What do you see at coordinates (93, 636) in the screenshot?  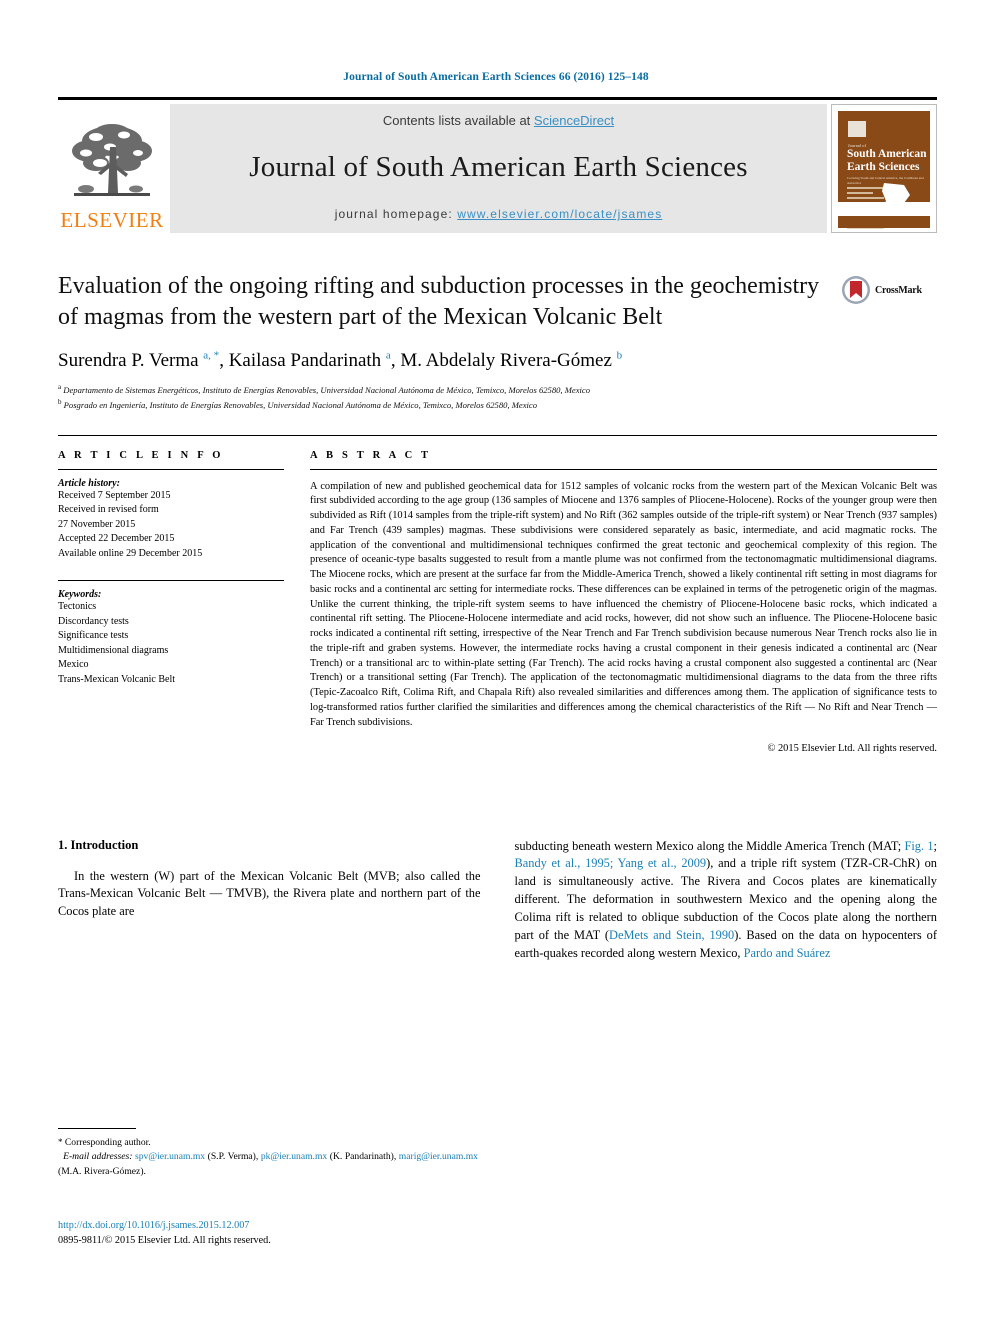 I see `keyword-item: Significance tests` at bounding box center [93, 636].